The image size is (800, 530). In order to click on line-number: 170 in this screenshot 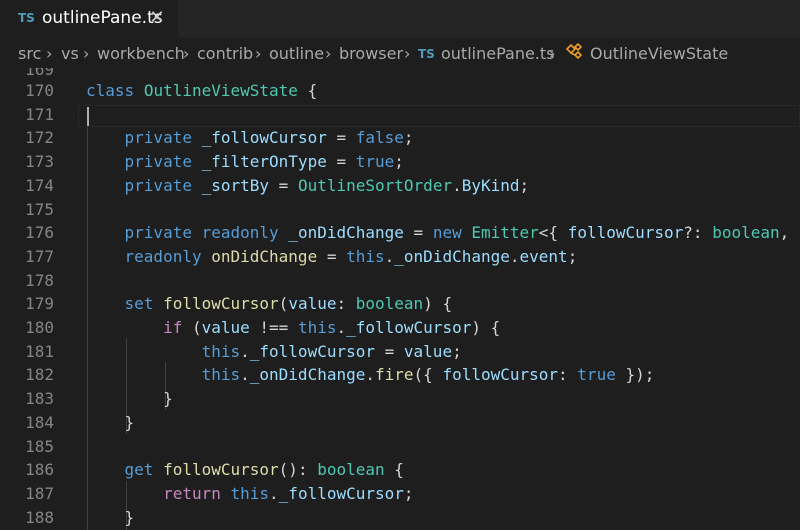, I will do `click(39, 90)`.